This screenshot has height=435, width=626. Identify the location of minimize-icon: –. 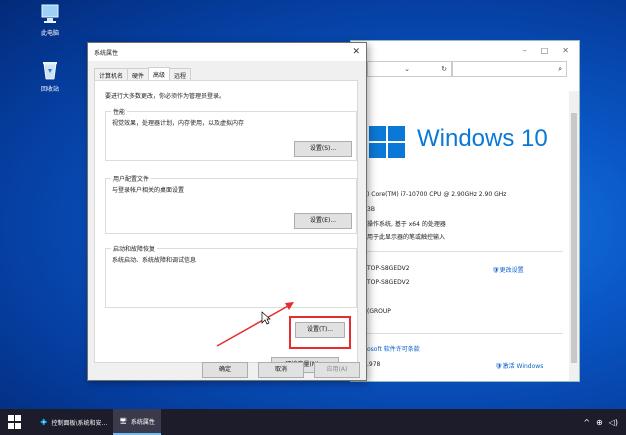
(525, 50).